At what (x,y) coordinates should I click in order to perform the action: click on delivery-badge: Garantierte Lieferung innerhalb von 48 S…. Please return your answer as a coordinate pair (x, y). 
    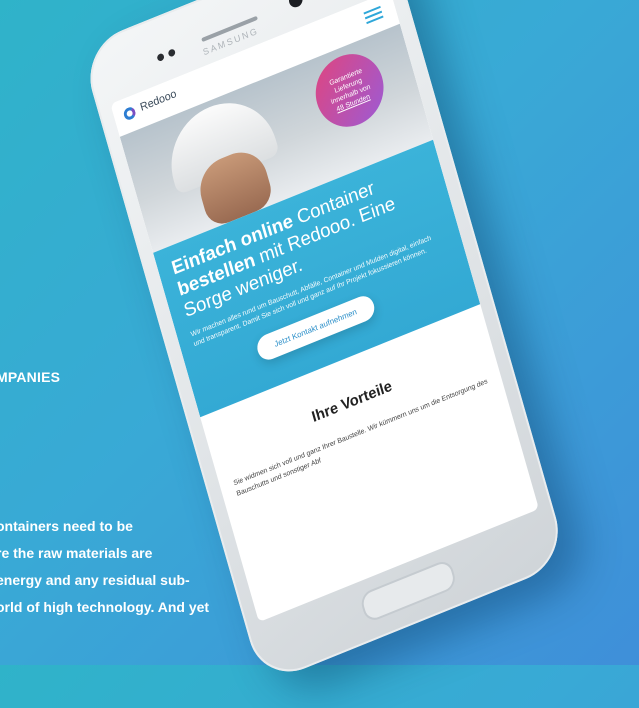
    Looking at the image, I should click on (349, 90).